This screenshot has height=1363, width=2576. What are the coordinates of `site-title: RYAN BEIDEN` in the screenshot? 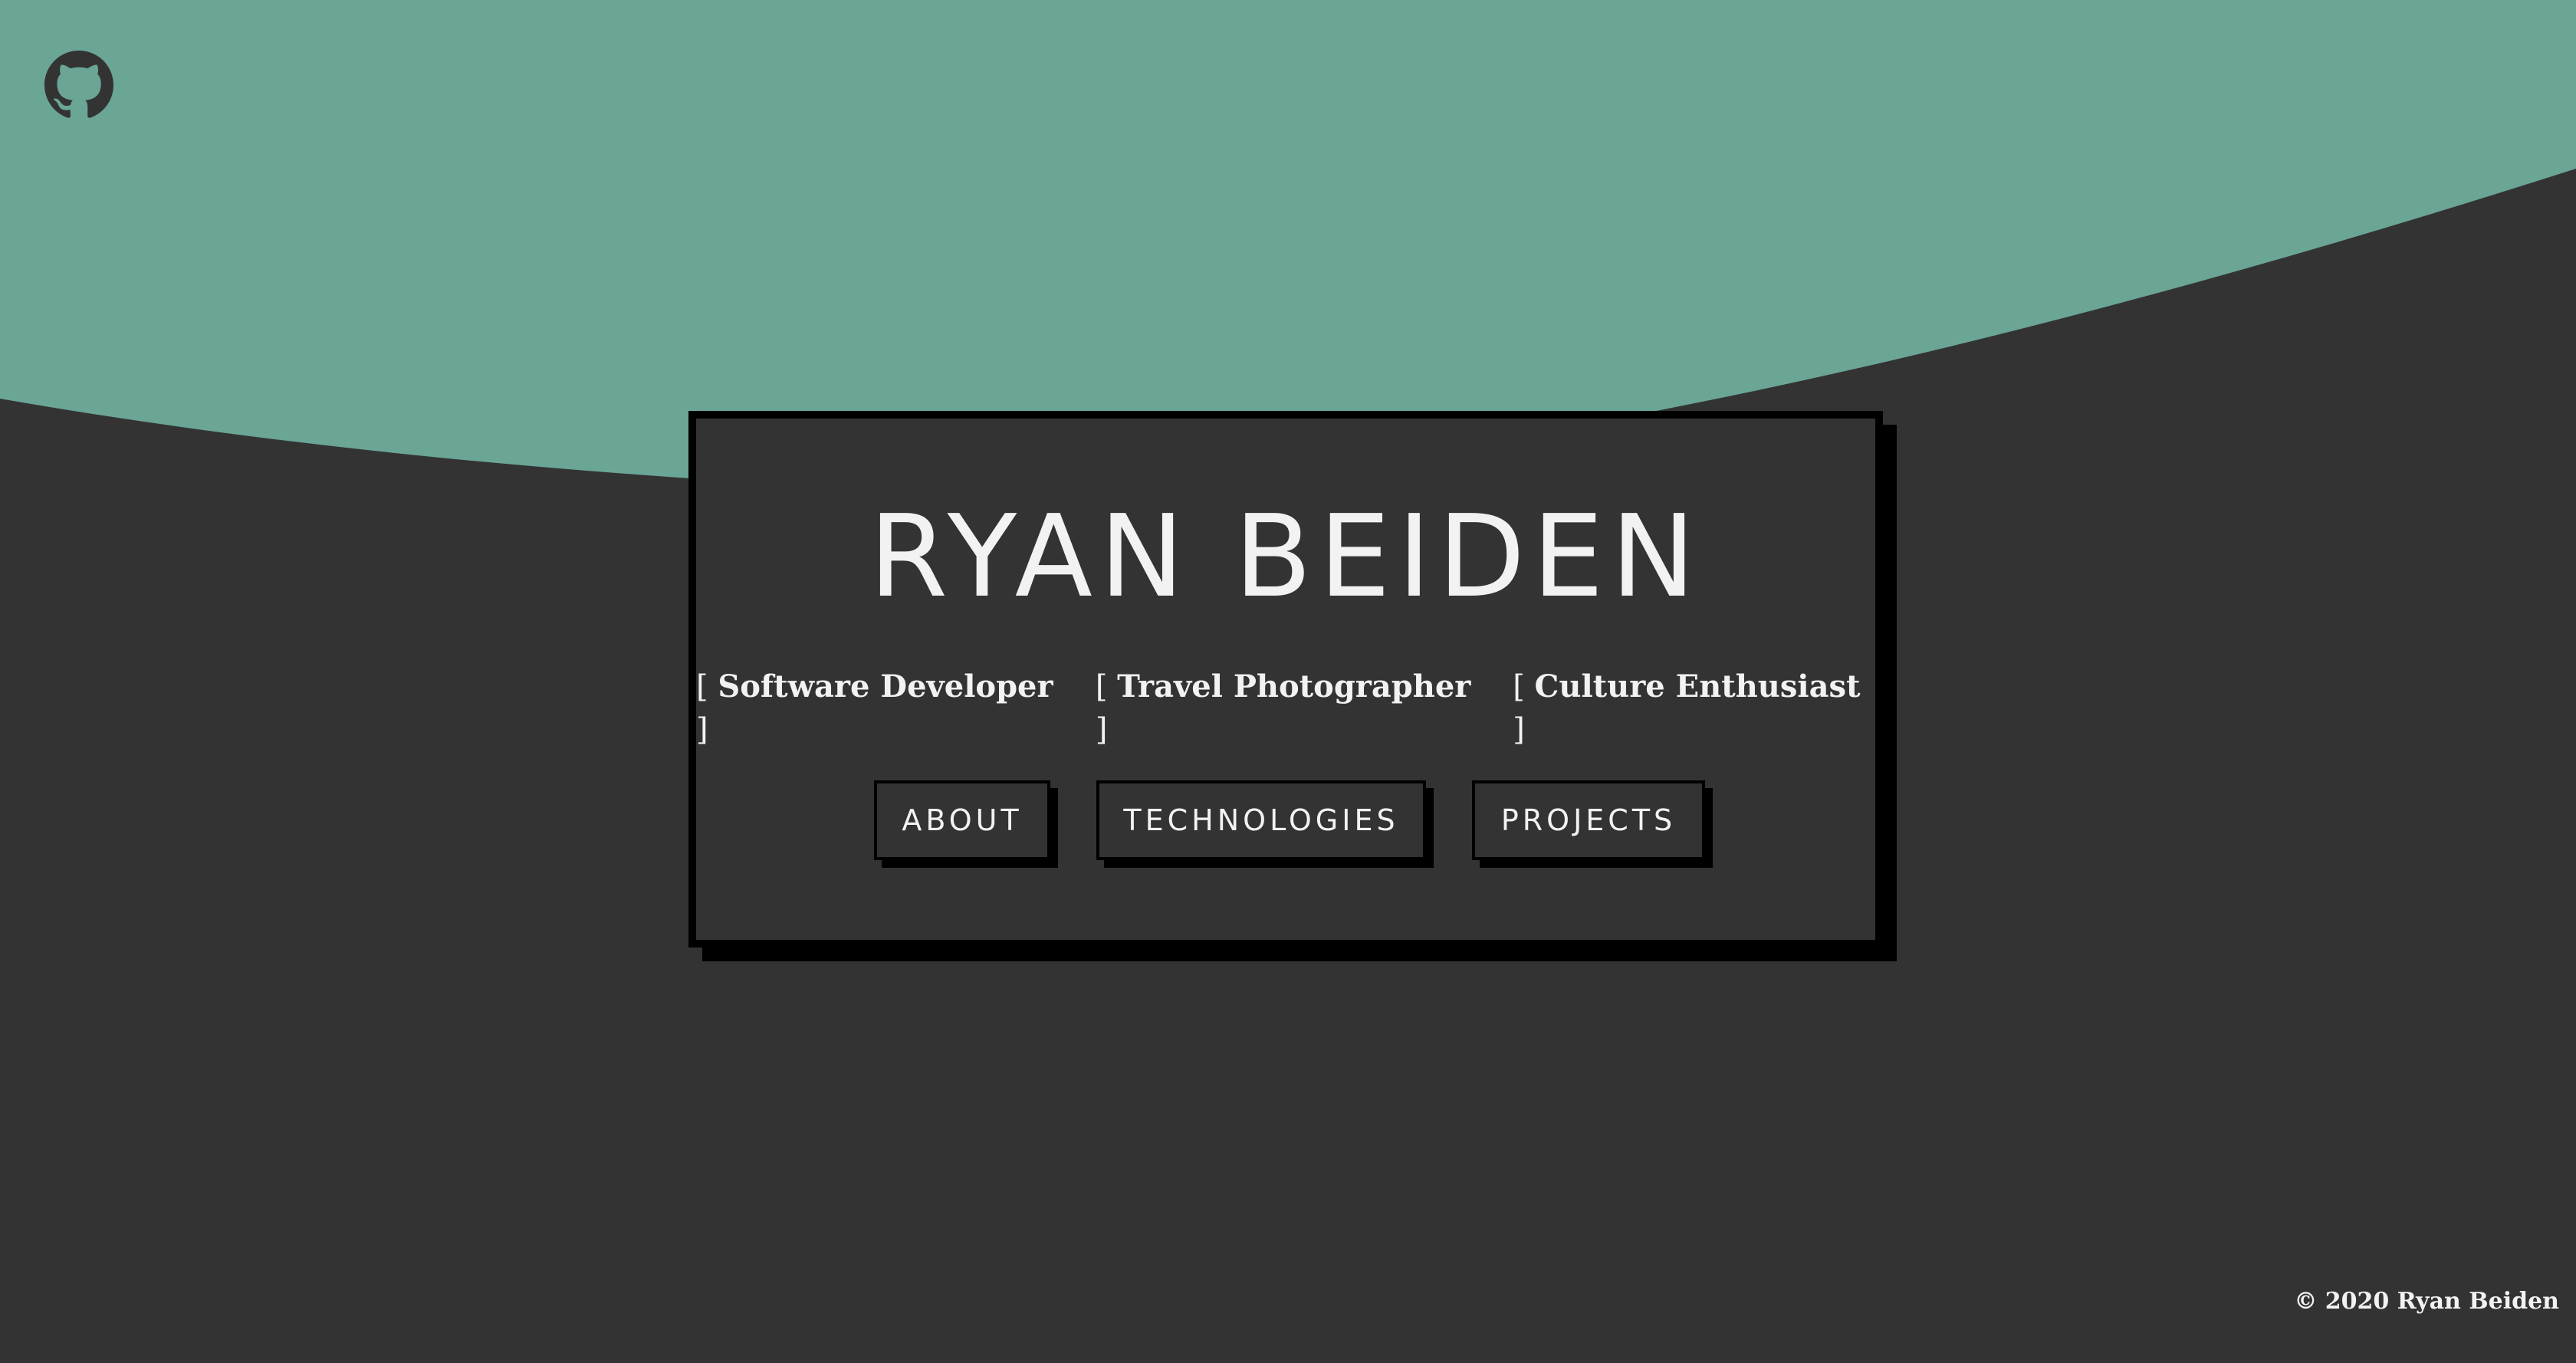 It's located at (1286, 556).